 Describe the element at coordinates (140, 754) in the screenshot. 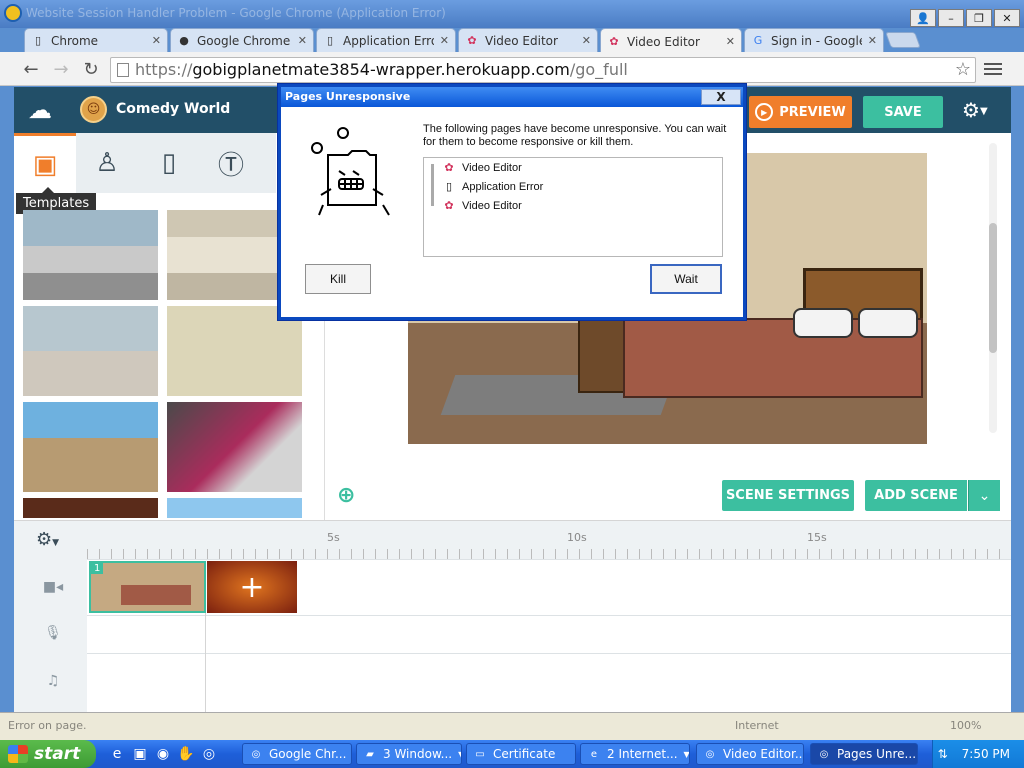

I see `media-icon: ▣` at that location.